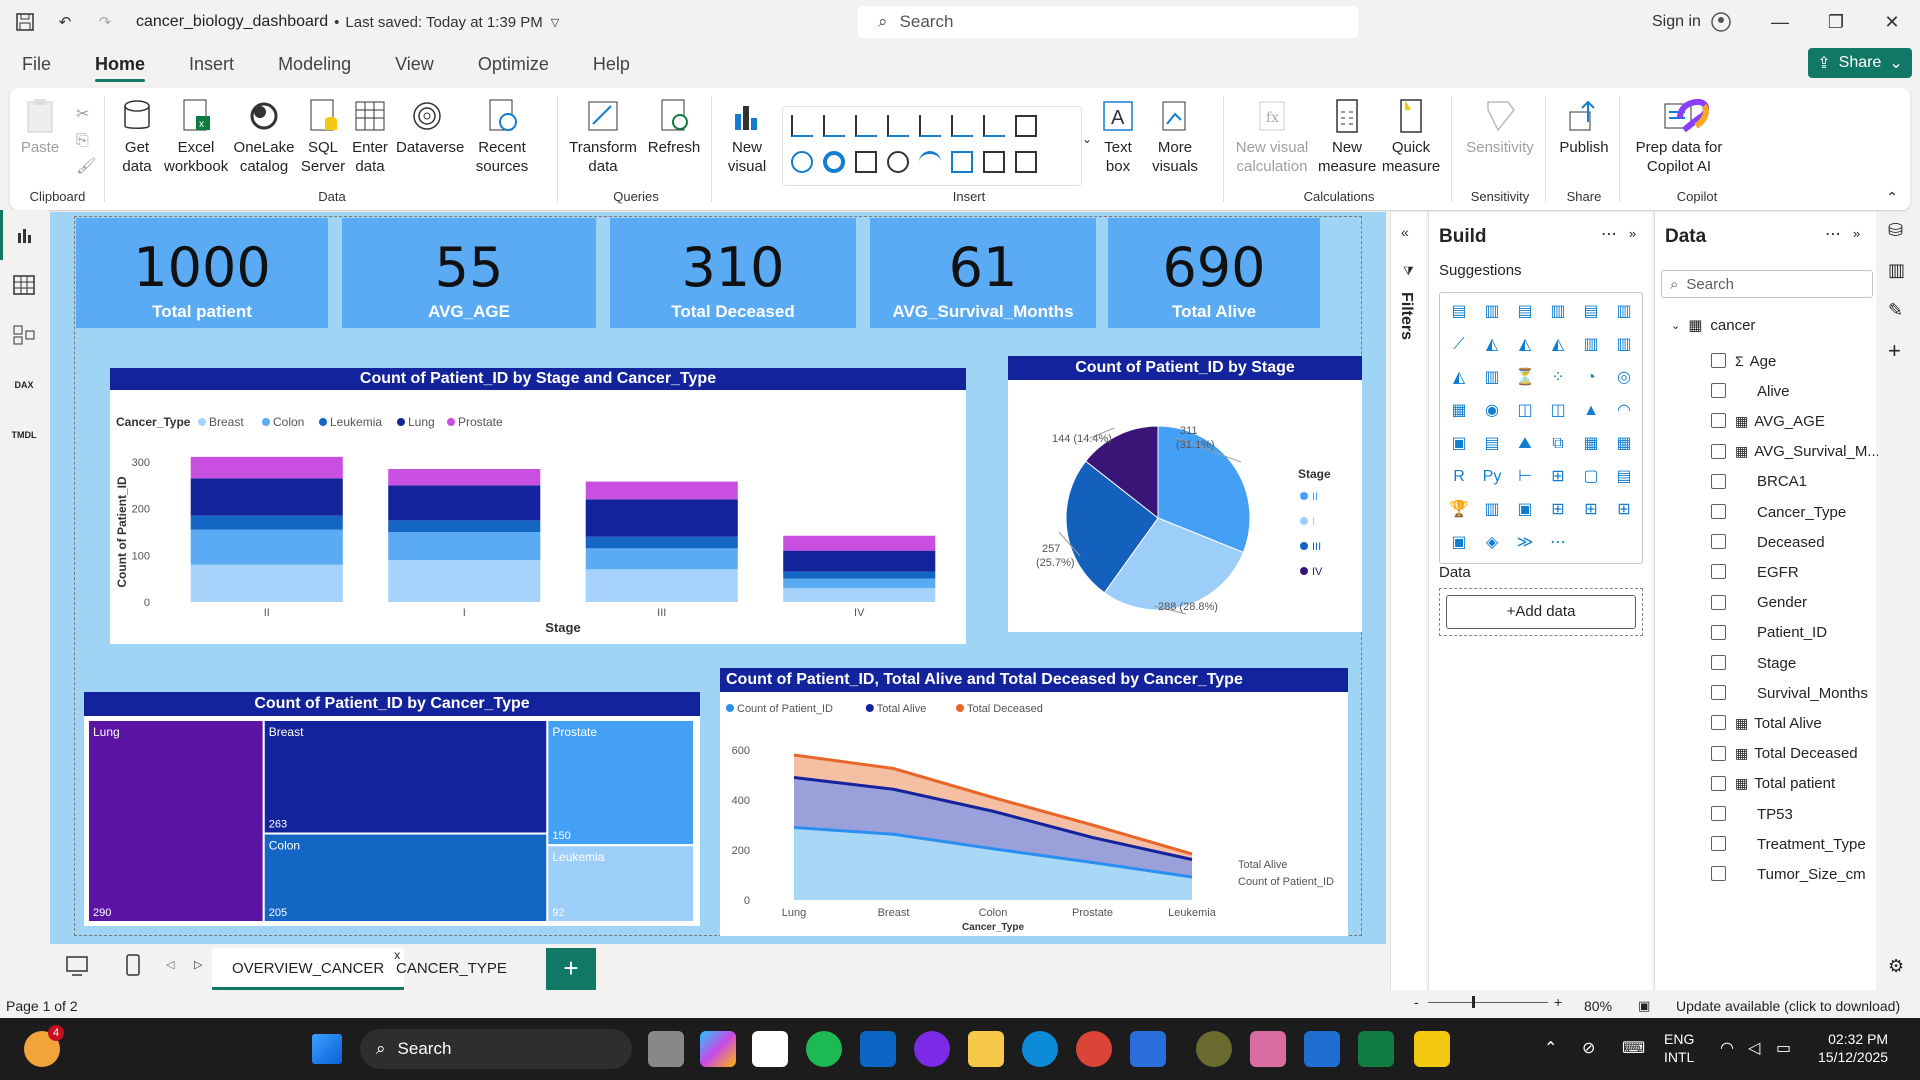 This screenshot has width=1920, height=1080. I want to click on format-icon: ✎, so click(1895, 310).